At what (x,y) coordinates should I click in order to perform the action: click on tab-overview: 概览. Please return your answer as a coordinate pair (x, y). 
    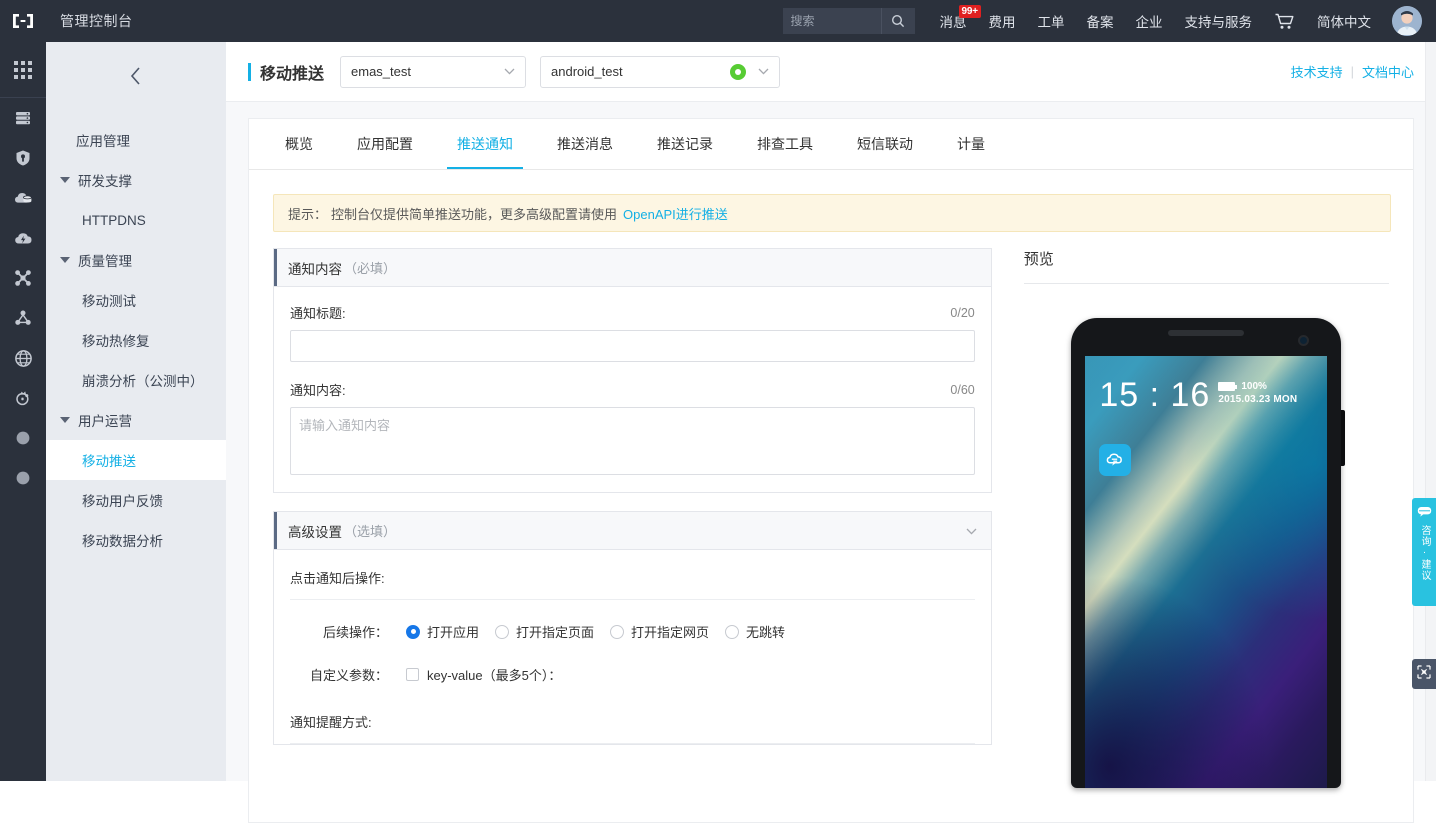
    Looking at the image, I should click on (299, 144).